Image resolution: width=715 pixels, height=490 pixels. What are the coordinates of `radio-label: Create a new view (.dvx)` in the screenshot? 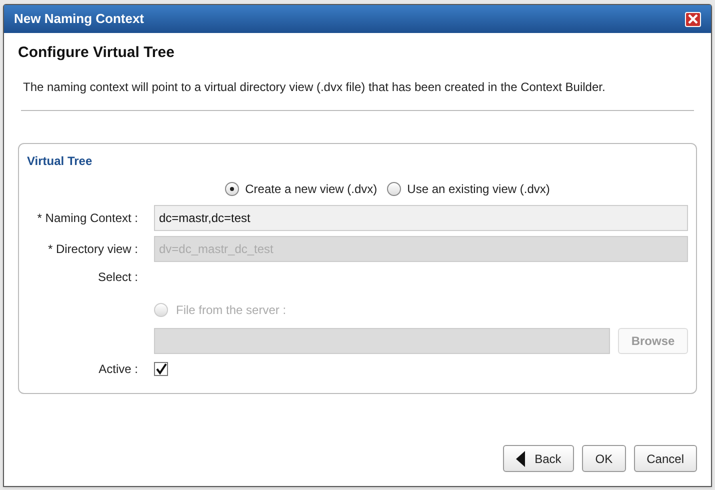 It's located at (311, 189).